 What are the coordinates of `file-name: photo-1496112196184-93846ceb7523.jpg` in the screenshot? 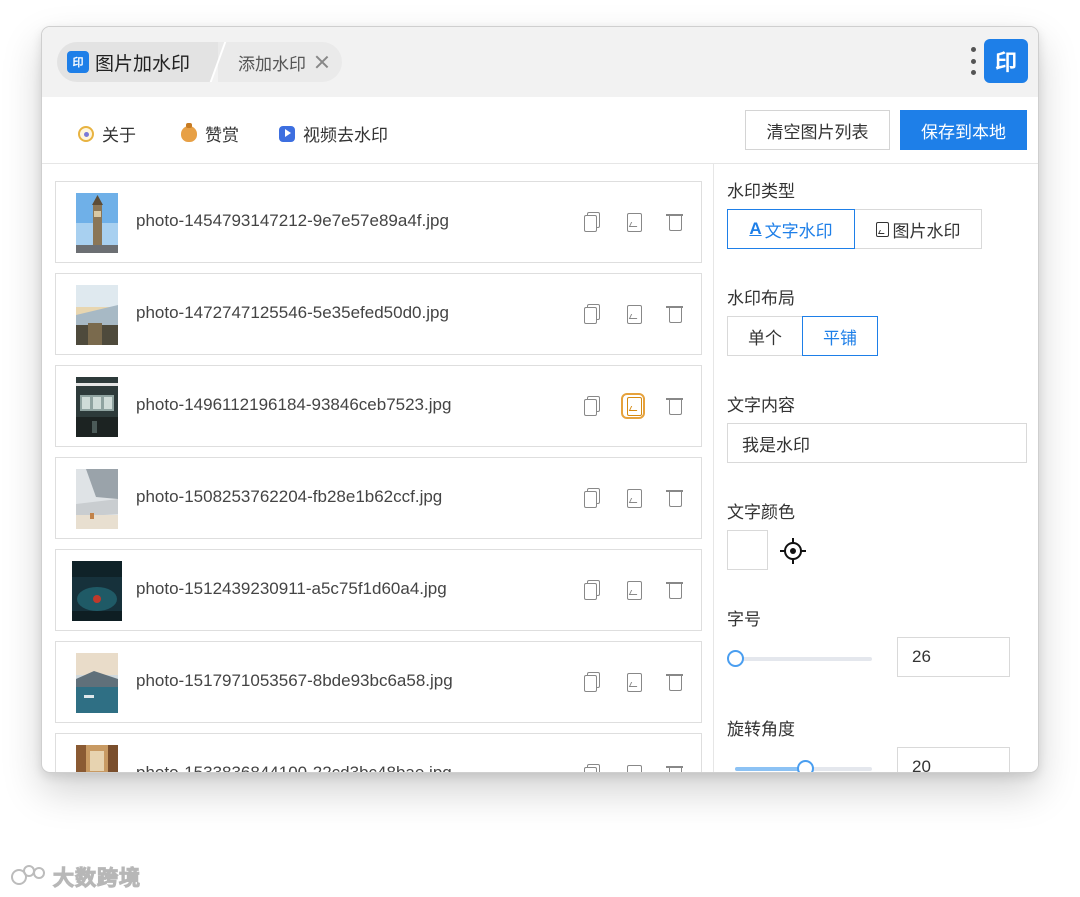 It's located at (294, 404).